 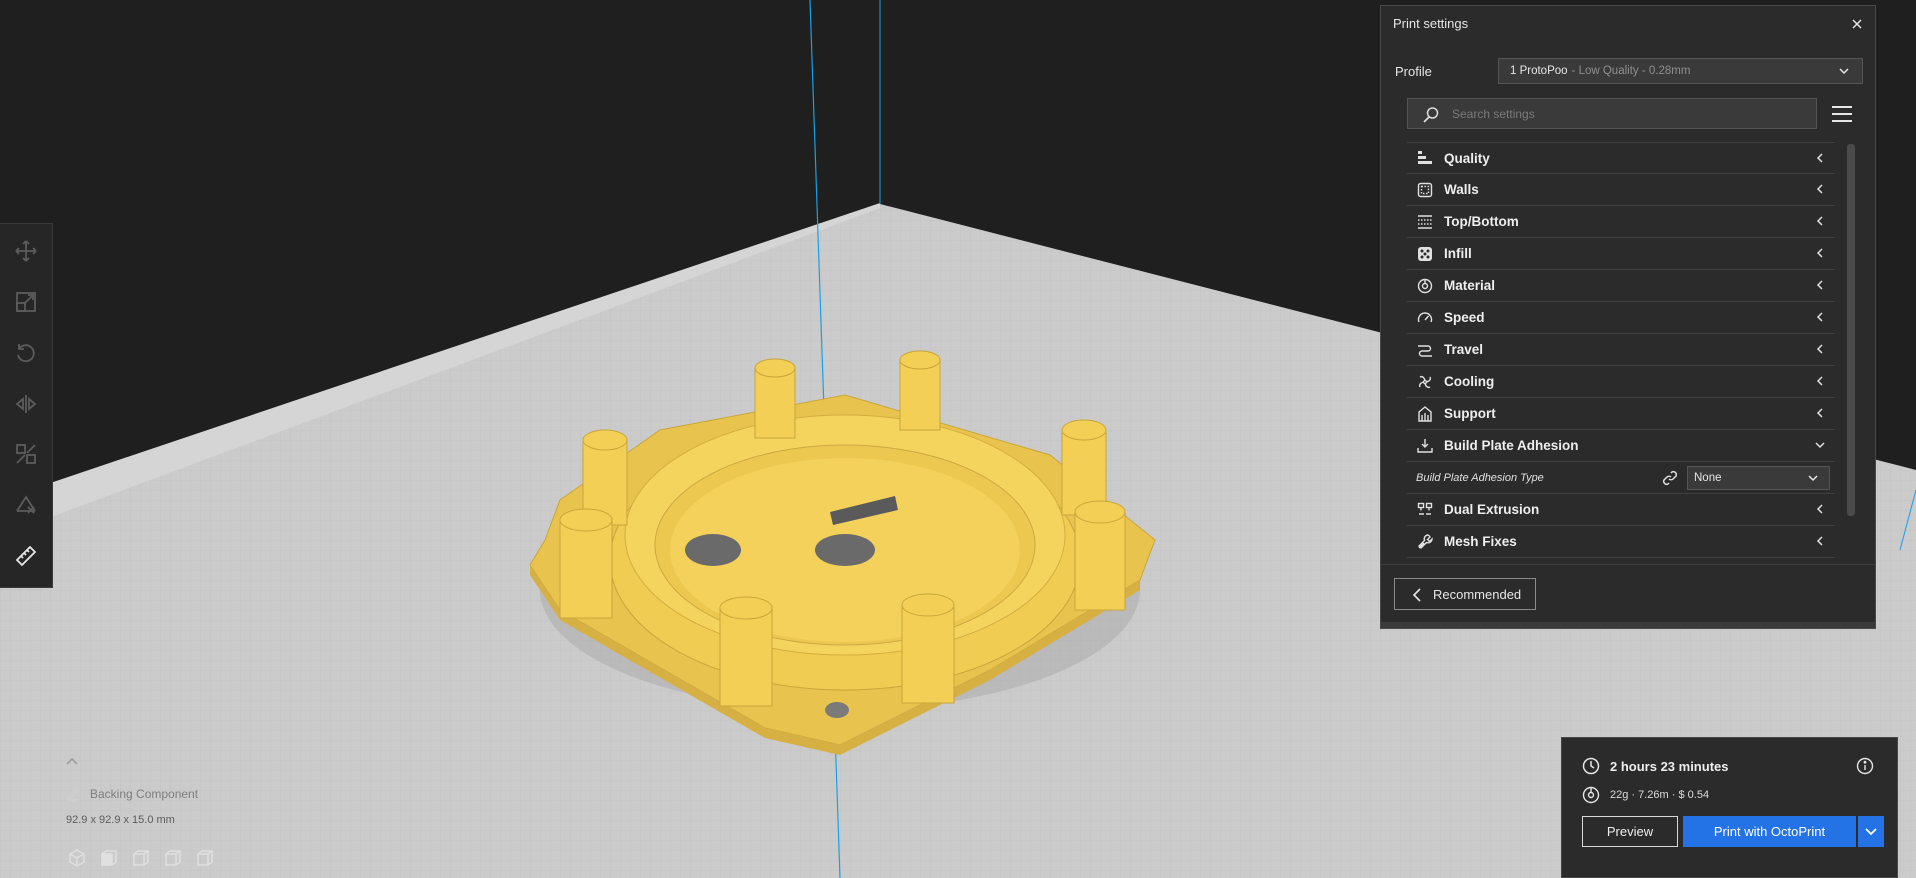 I want to click on mirror-tool-button, so click(x=26, y=403).